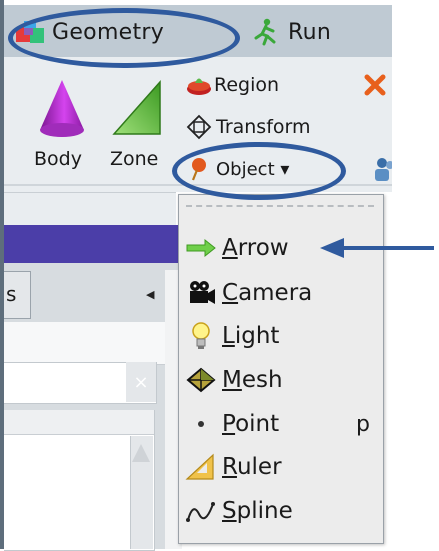  What do you see at coordinates (150, 294) in the screenshot?
I see `tab-scroll-left-icon: ◀` at bounding box center [150, 294].